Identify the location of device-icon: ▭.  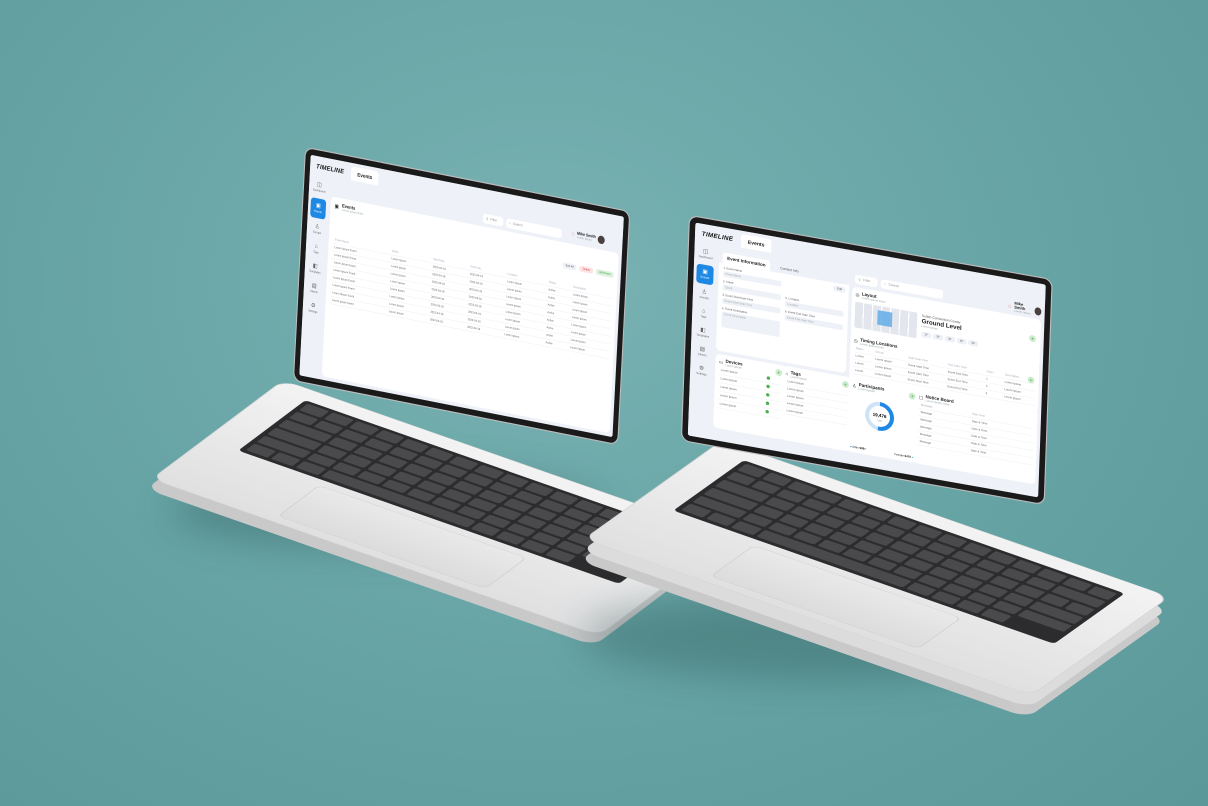
(721, 362).